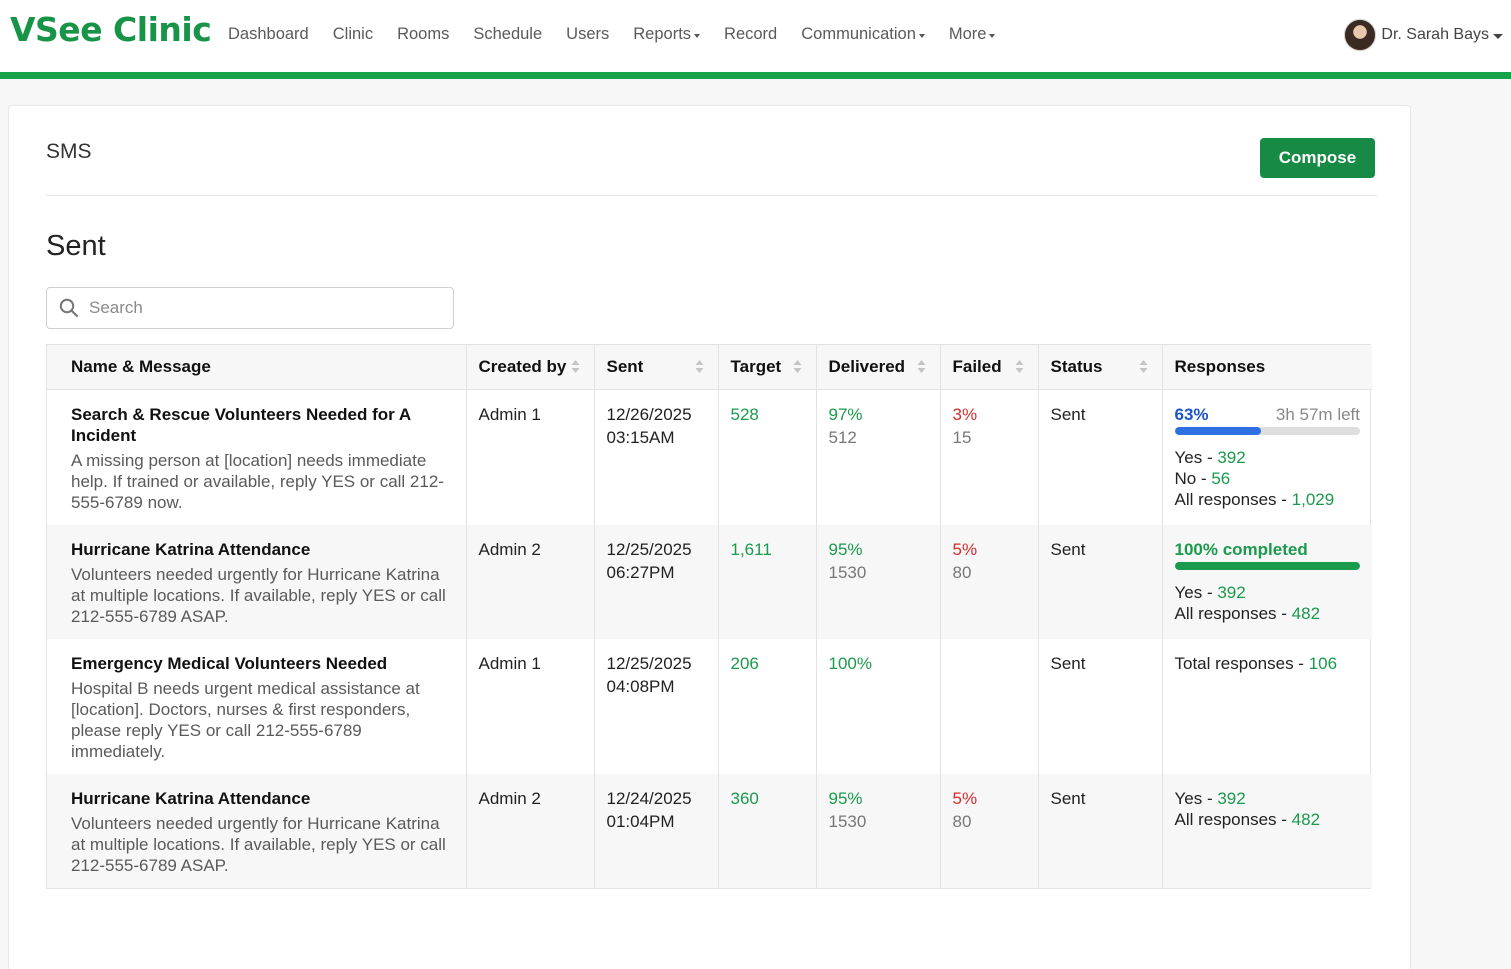 The width and height of the screenshot is (1511, 969). What do you see at coordinates (767, 367) in the screenshot?
I see `column-header-target: Target` at bounding box center [767, 367].